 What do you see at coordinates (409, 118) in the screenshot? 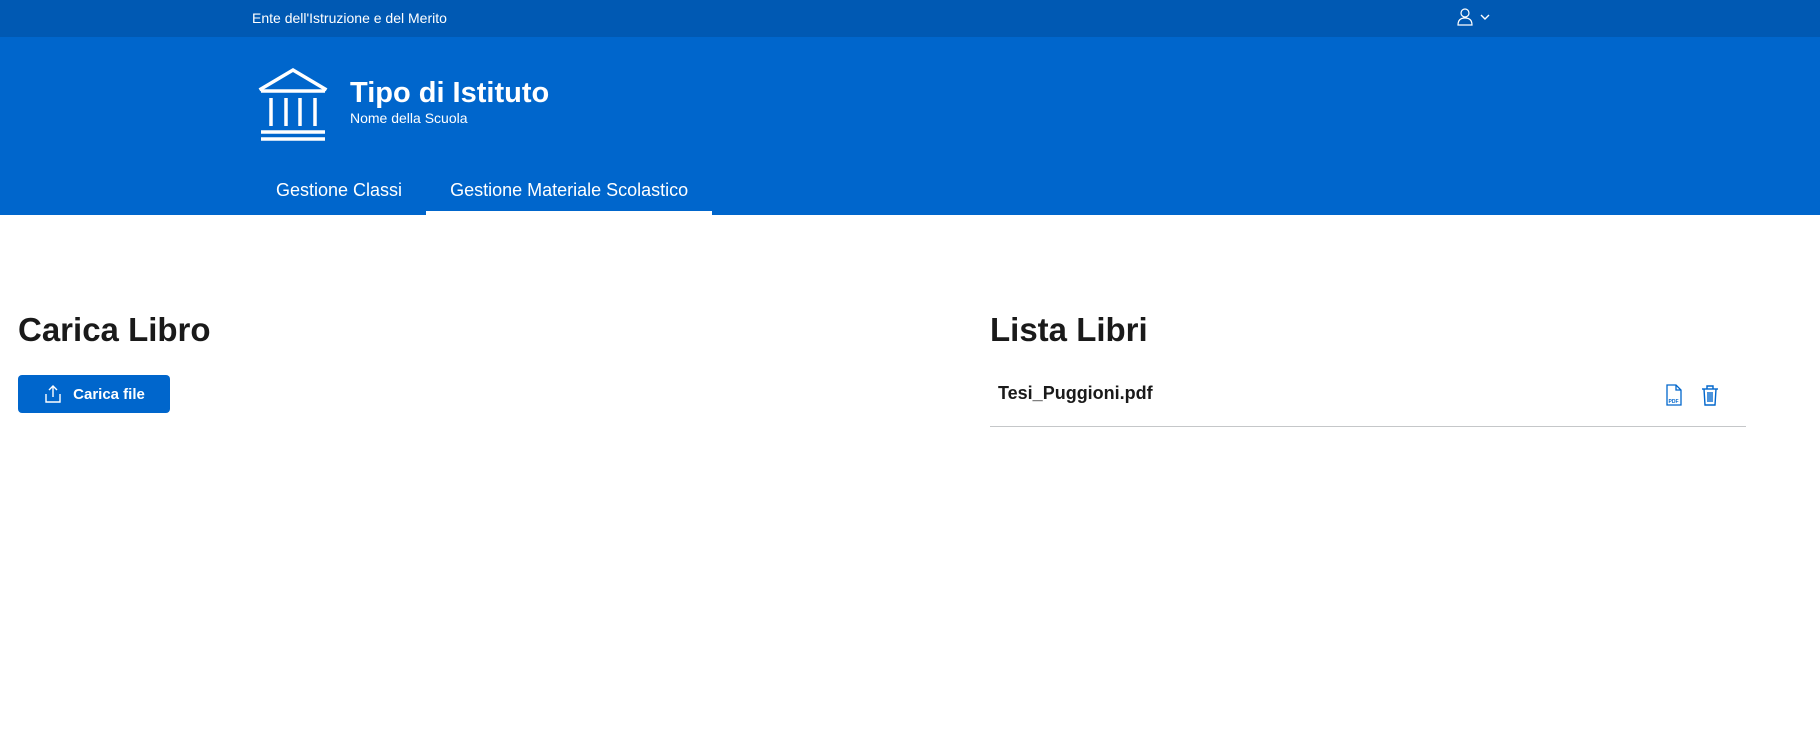
I see `brand-subtitle: Nome della Scuola` at bounding box center [409, 118].